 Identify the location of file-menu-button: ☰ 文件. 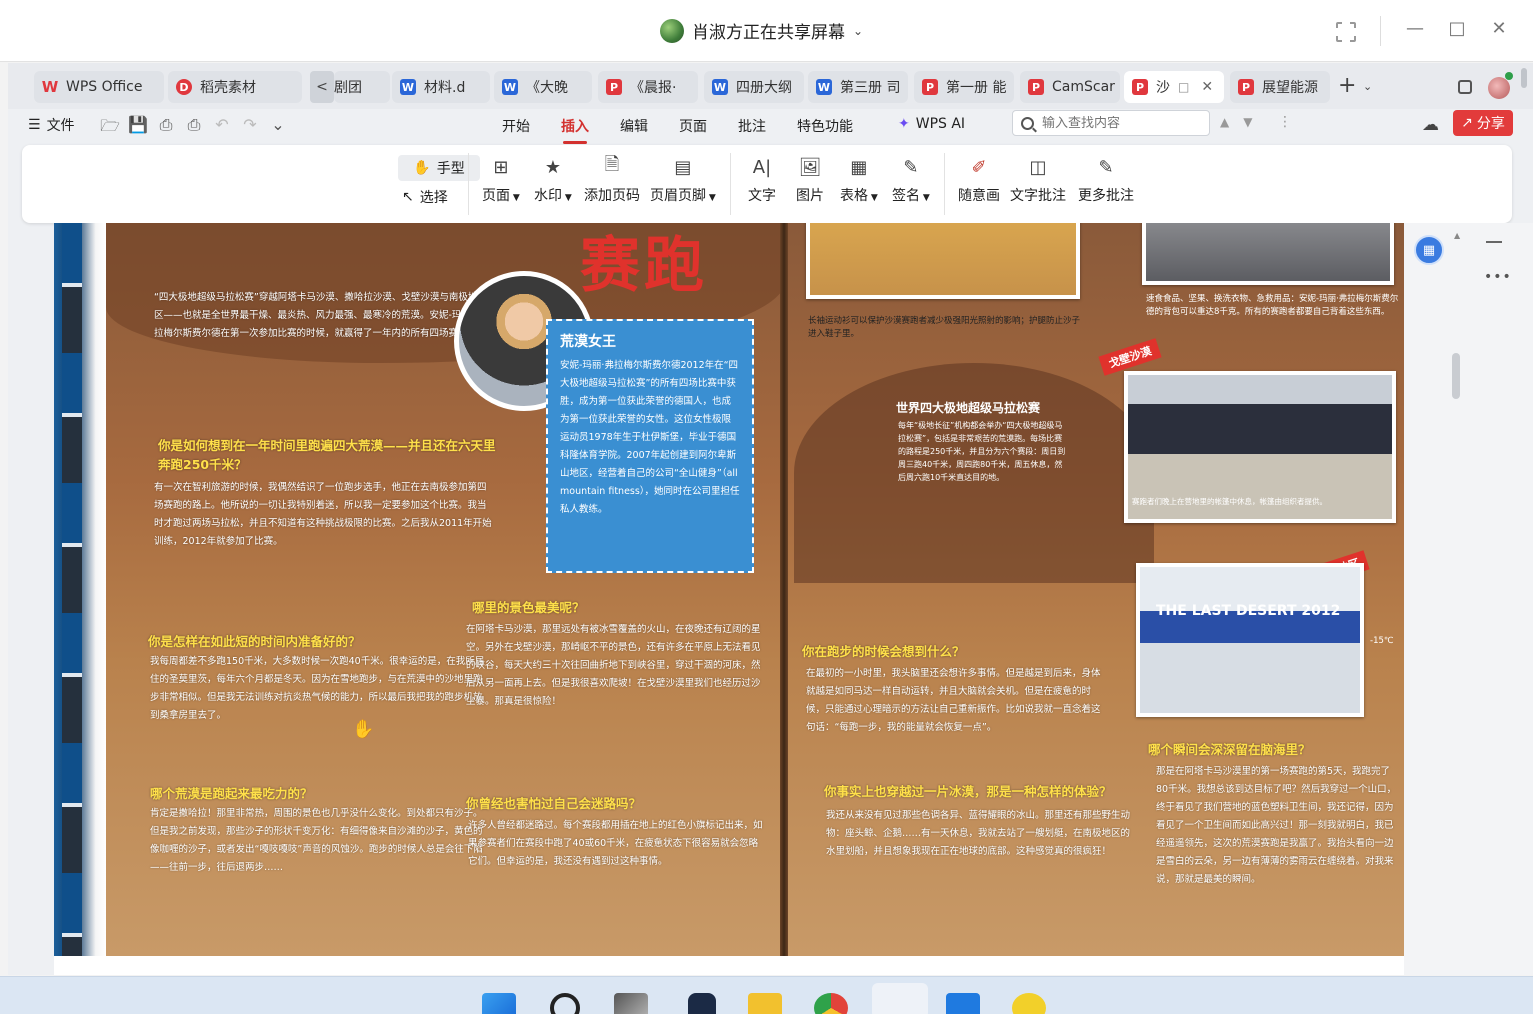
(51, 125).